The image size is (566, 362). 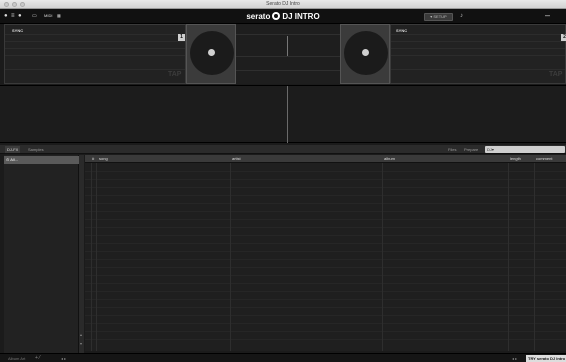 What do you see at coordinates (401, 30) in the screenshot?
I see `right-sync-button: SYNC` at bounding box center [401, 30].